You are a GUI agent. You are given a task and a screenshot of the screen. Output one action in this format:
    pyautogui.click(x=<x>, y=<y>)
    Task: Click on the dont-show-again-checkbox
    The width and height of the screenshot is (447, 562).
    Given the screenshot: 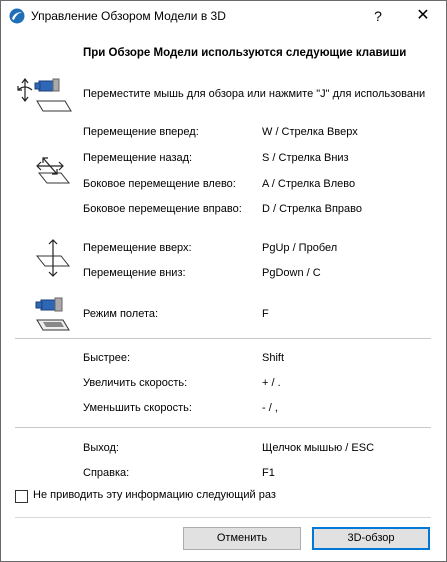 What is the action you would take?
    pyautogui.click(x=21, y=496)
    